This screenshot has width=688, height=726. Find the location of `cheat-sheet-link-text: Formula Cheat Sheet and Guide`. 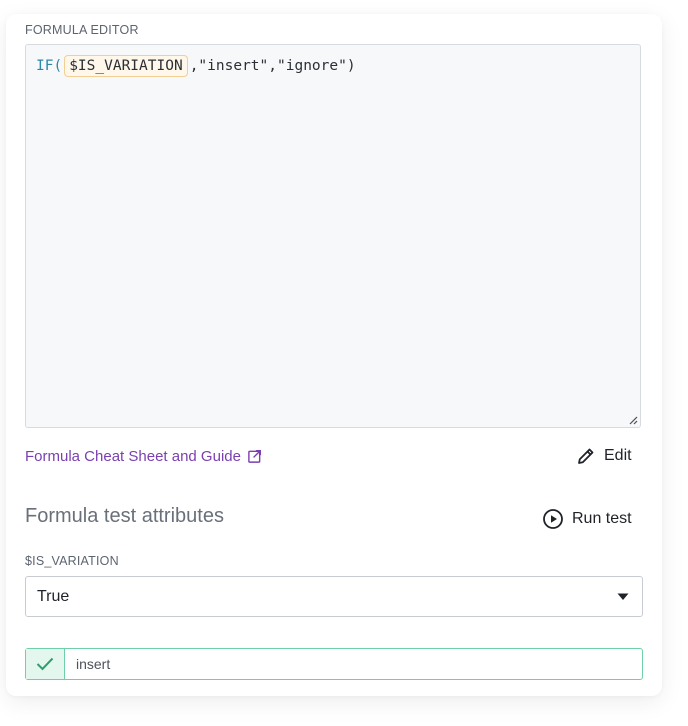

cheat-sheet-link-text: Formula Cheat Sheet and Guide is located at coordinates (133, 456).